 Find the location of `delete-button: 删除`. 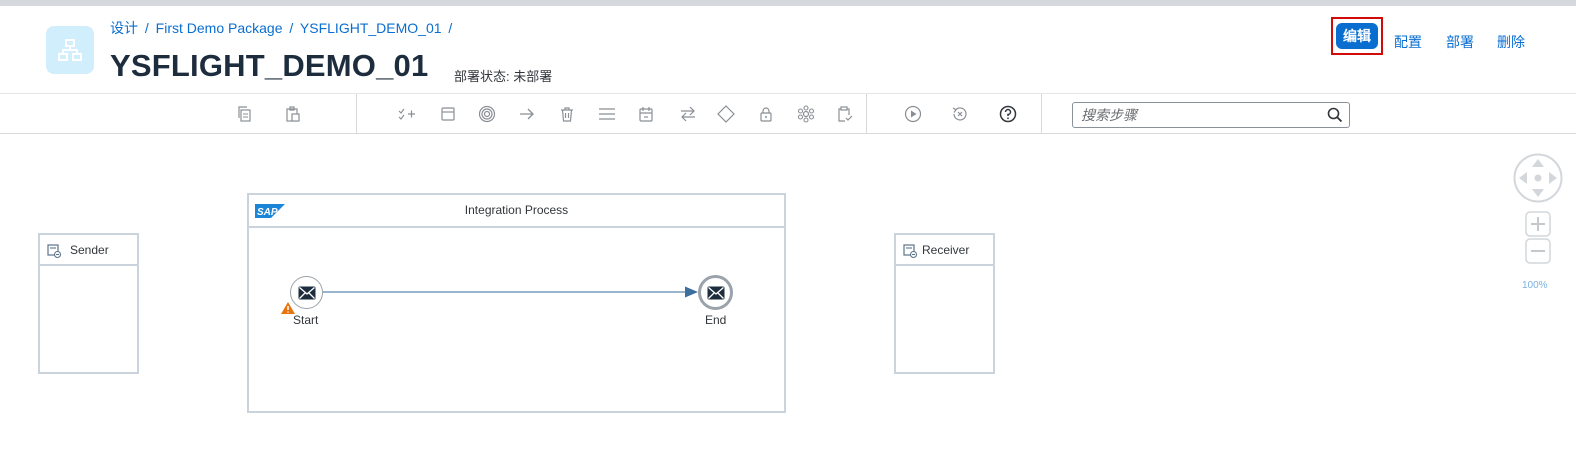

delete-button: 删除 is located at coordinates (1511, 42).